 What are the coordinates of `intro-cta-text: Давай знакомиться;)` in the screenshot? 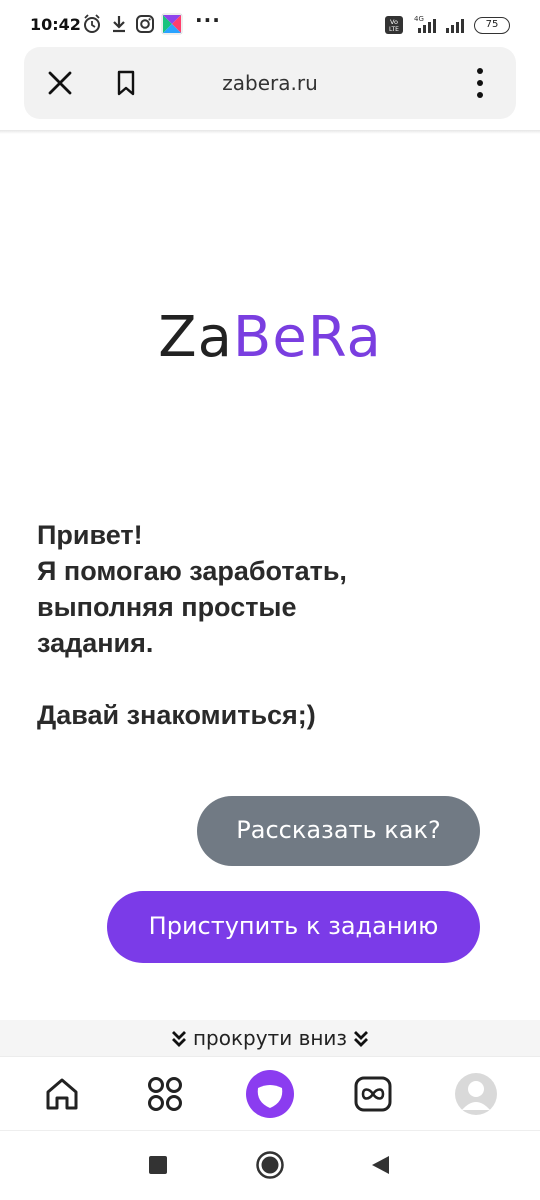 It's located at (176, 715).